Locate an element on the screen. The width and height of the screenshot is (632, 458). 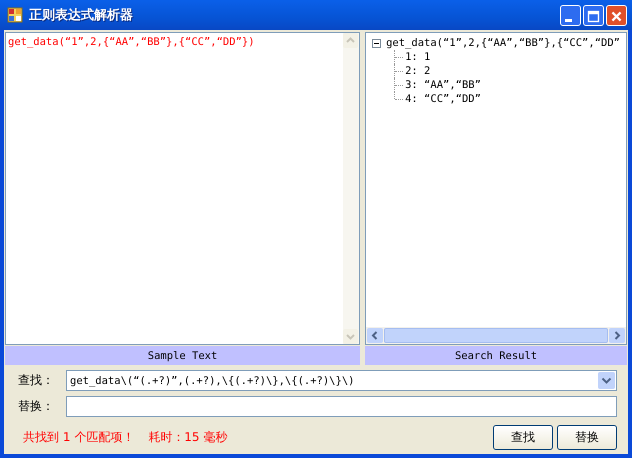
horizontal-scrollbar is located at coordinates (496, 335).